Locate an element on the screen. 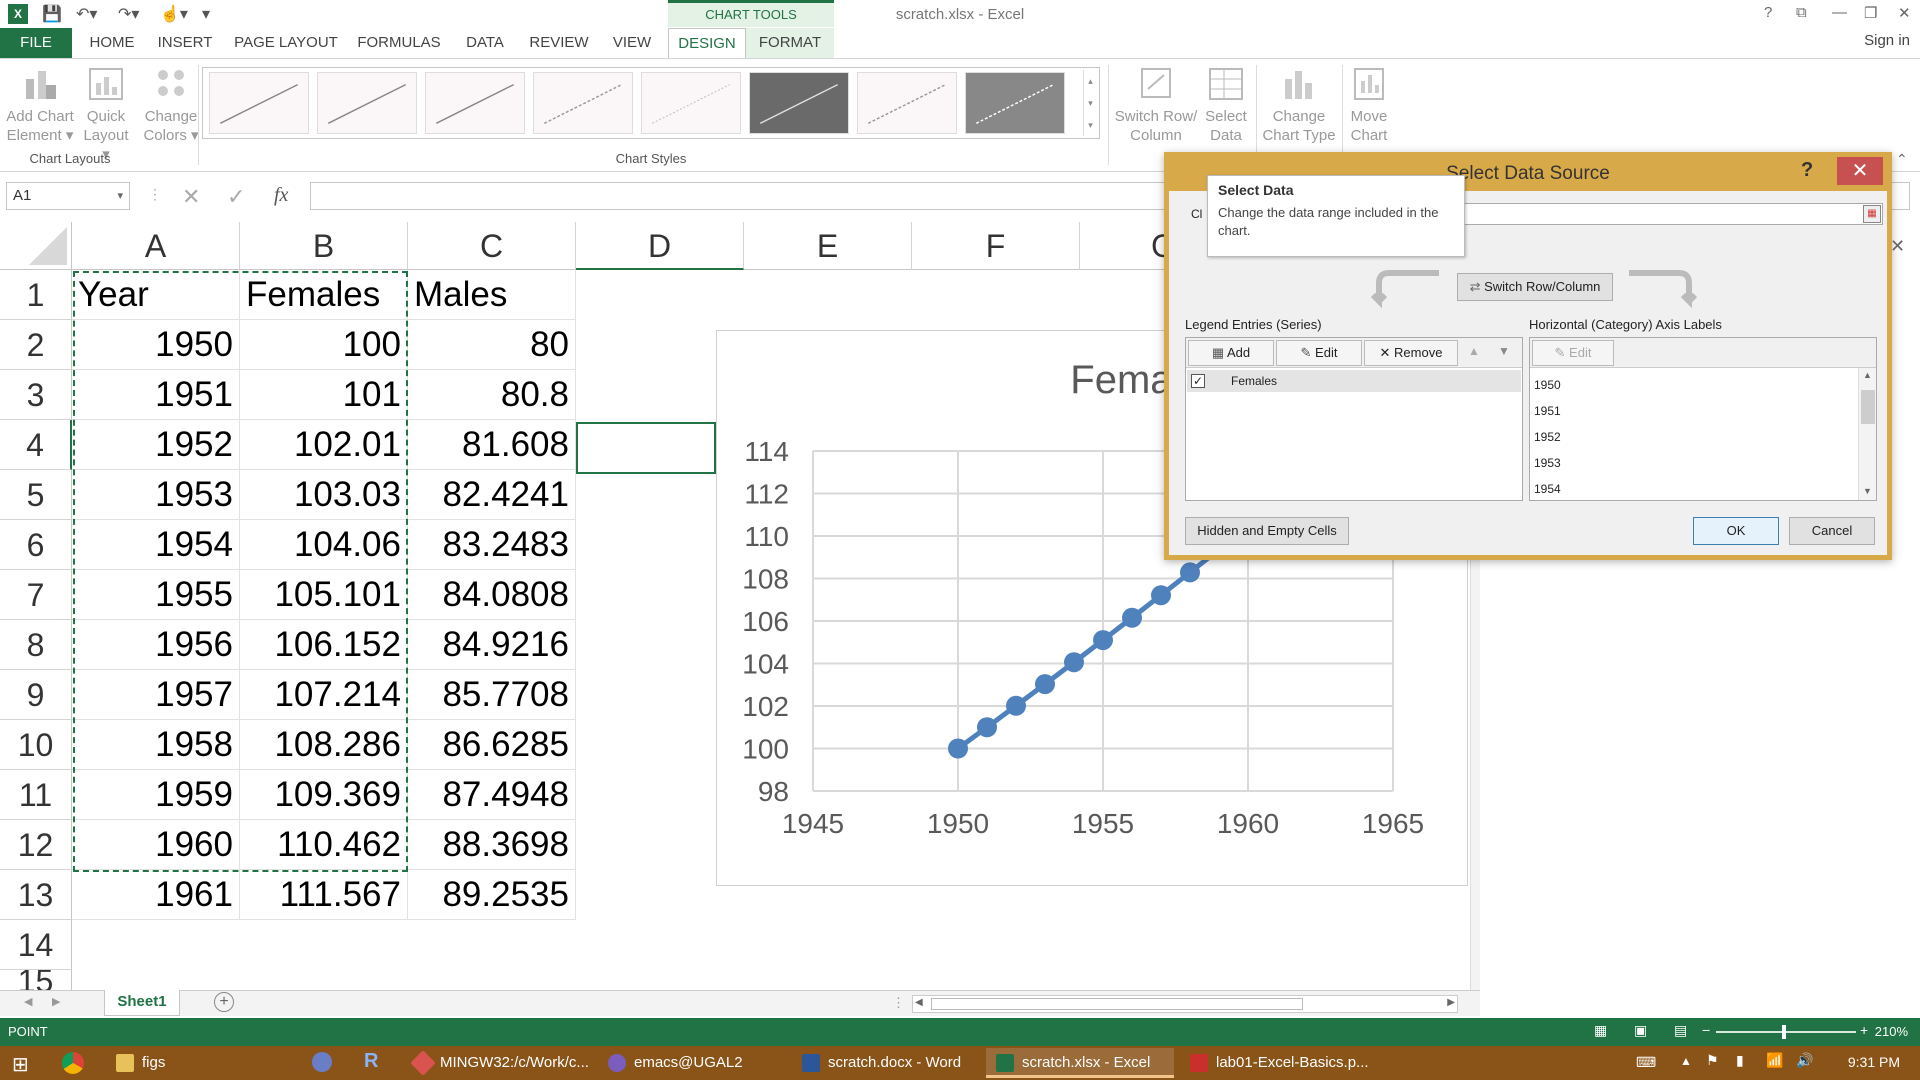  table-cell: 80 is located at coordinates (492, 345).